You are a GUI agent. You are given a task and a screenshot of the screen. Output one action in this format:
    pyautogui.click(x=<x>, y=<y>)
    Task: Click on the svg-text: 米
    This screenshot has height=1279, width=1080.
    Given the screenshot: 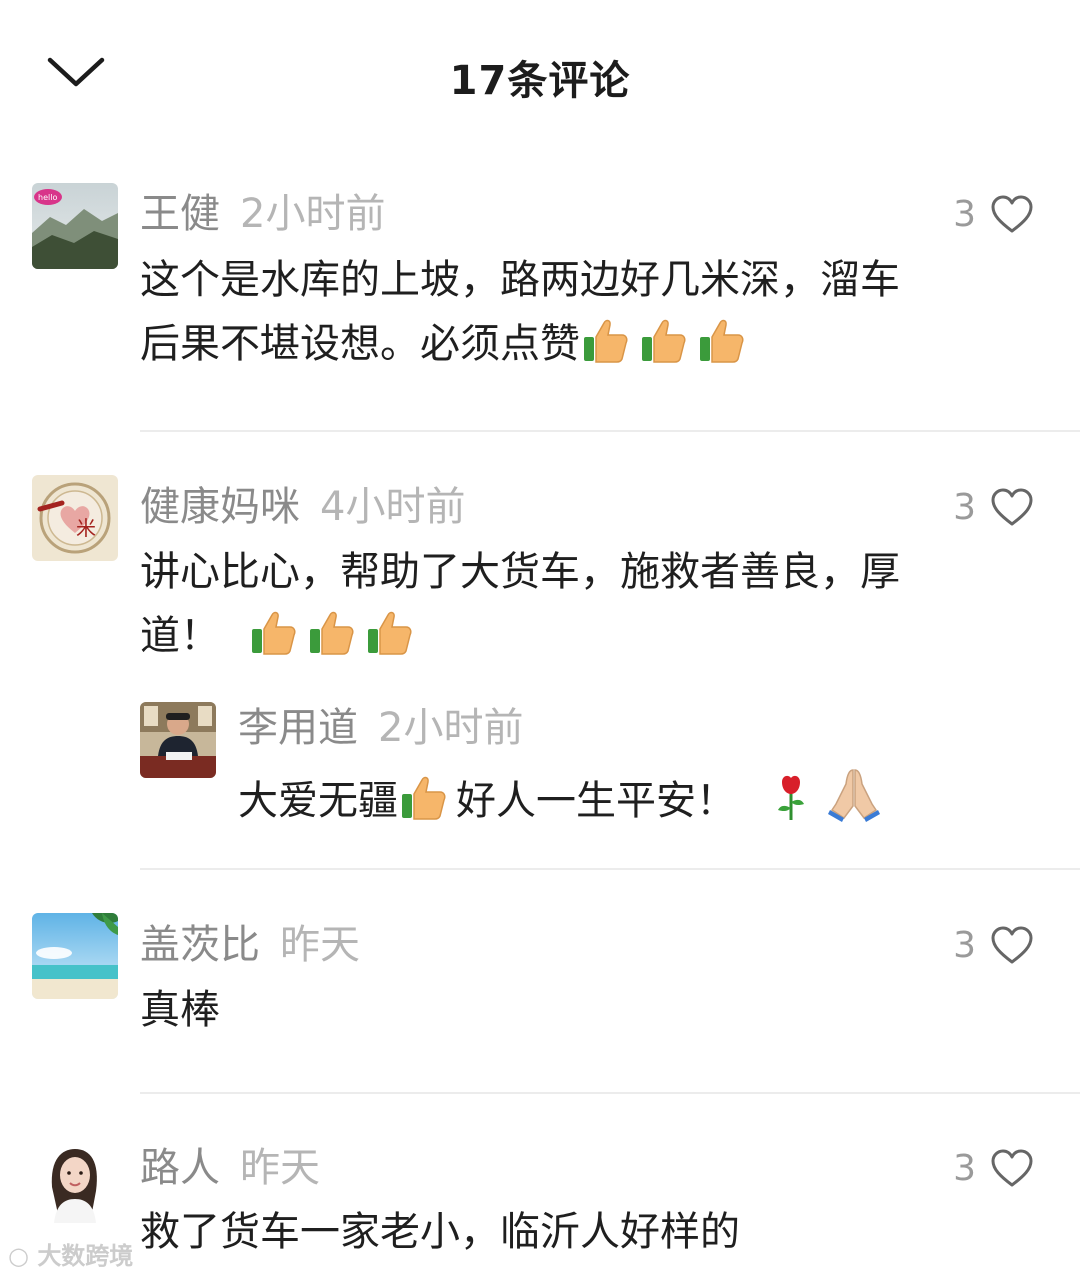 What is the action you would take?
    pyautogui.click(x=86, y=528)
    